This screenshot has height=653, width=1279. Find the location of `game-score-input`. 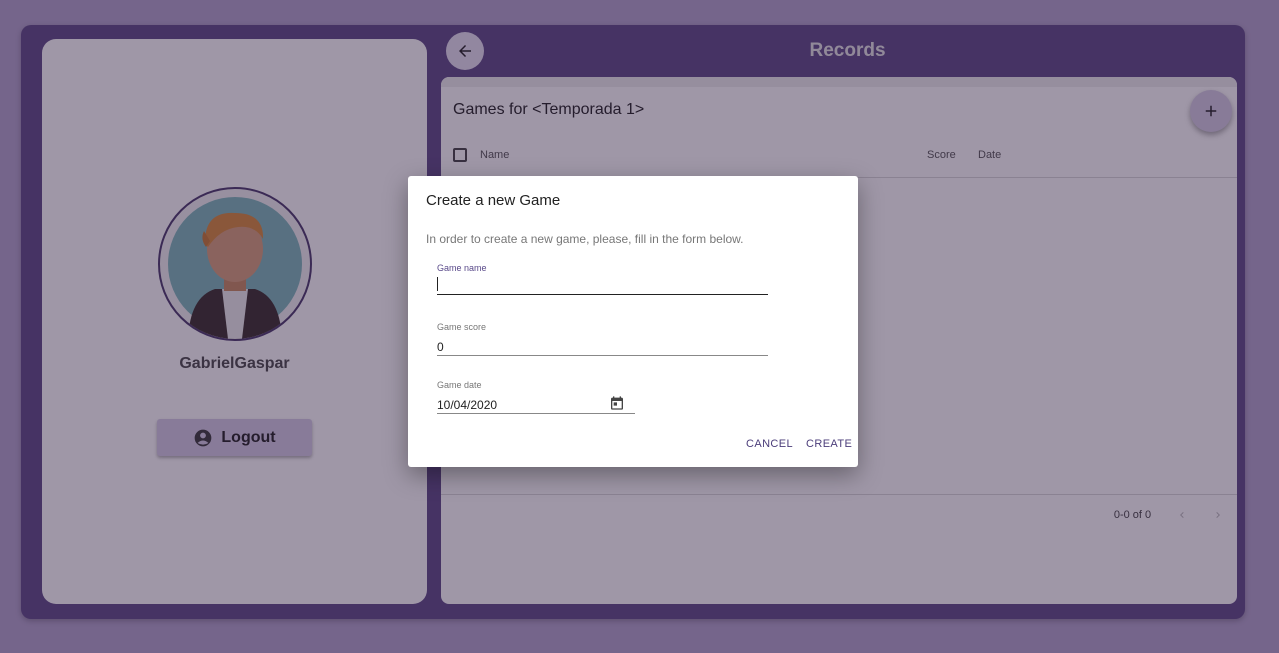

game-score-input is located at coordinates (602, 347).